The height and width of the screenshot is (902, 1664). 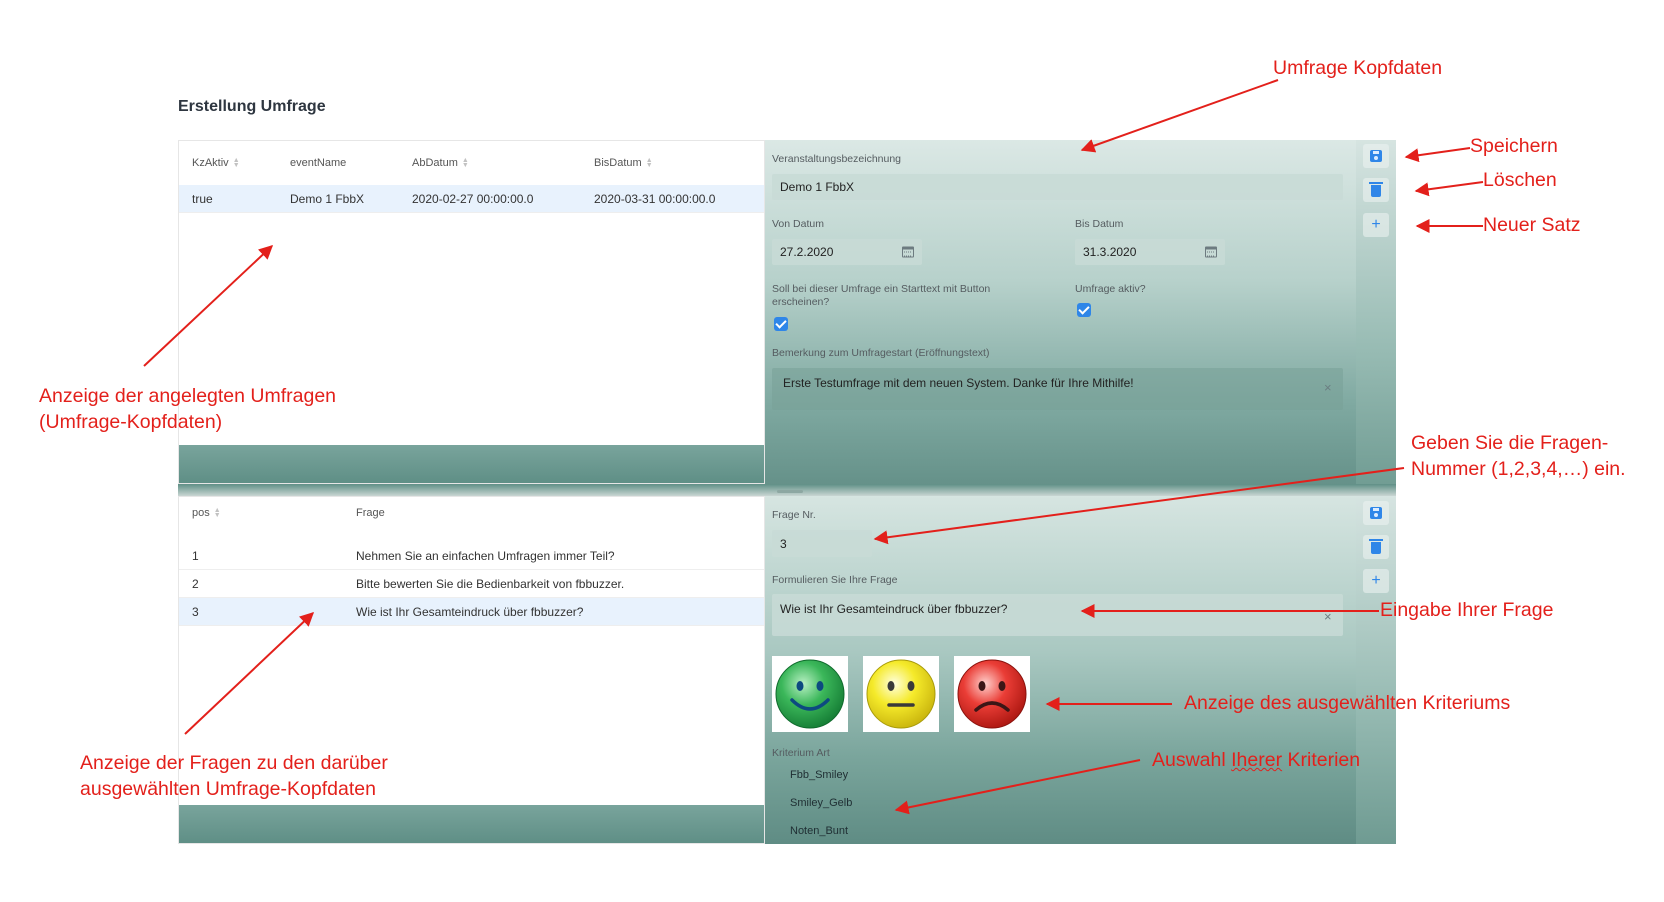 I want to click on column-header-frage: Frage, so click(x=370, y=513).